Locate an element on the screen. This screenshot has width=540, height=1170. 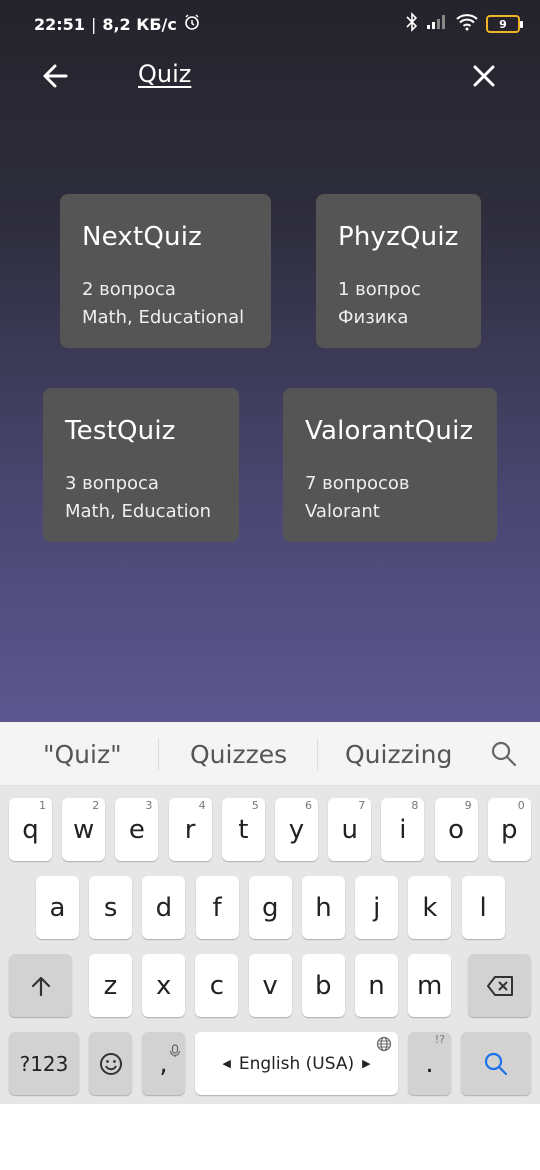
key-s: s is located at coordinates (111, 907).